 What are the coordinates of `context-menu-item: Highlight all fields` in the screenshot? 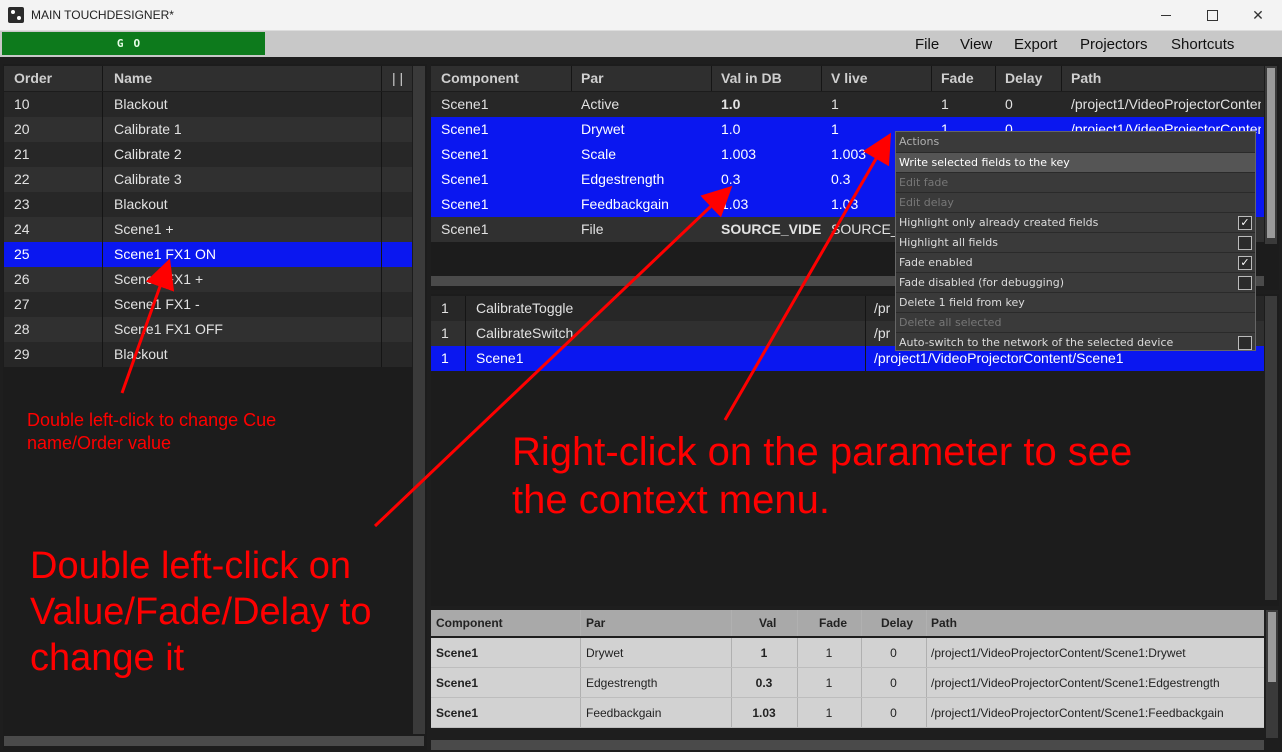 It's located at (1075, 242).